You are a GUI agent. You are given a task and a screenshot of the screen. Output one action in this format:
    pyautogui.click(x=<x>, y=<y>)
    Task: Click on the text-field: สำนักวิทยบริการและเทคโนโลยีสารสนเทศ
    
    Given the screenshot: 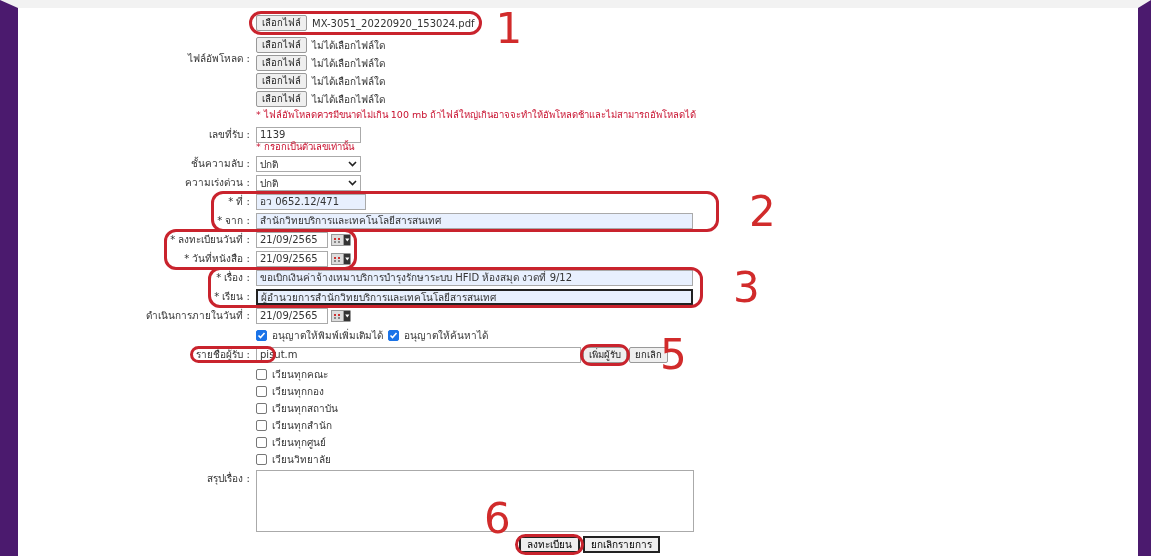 What is the action you would take?
    pyautogui.click(x=474, y=221)
    